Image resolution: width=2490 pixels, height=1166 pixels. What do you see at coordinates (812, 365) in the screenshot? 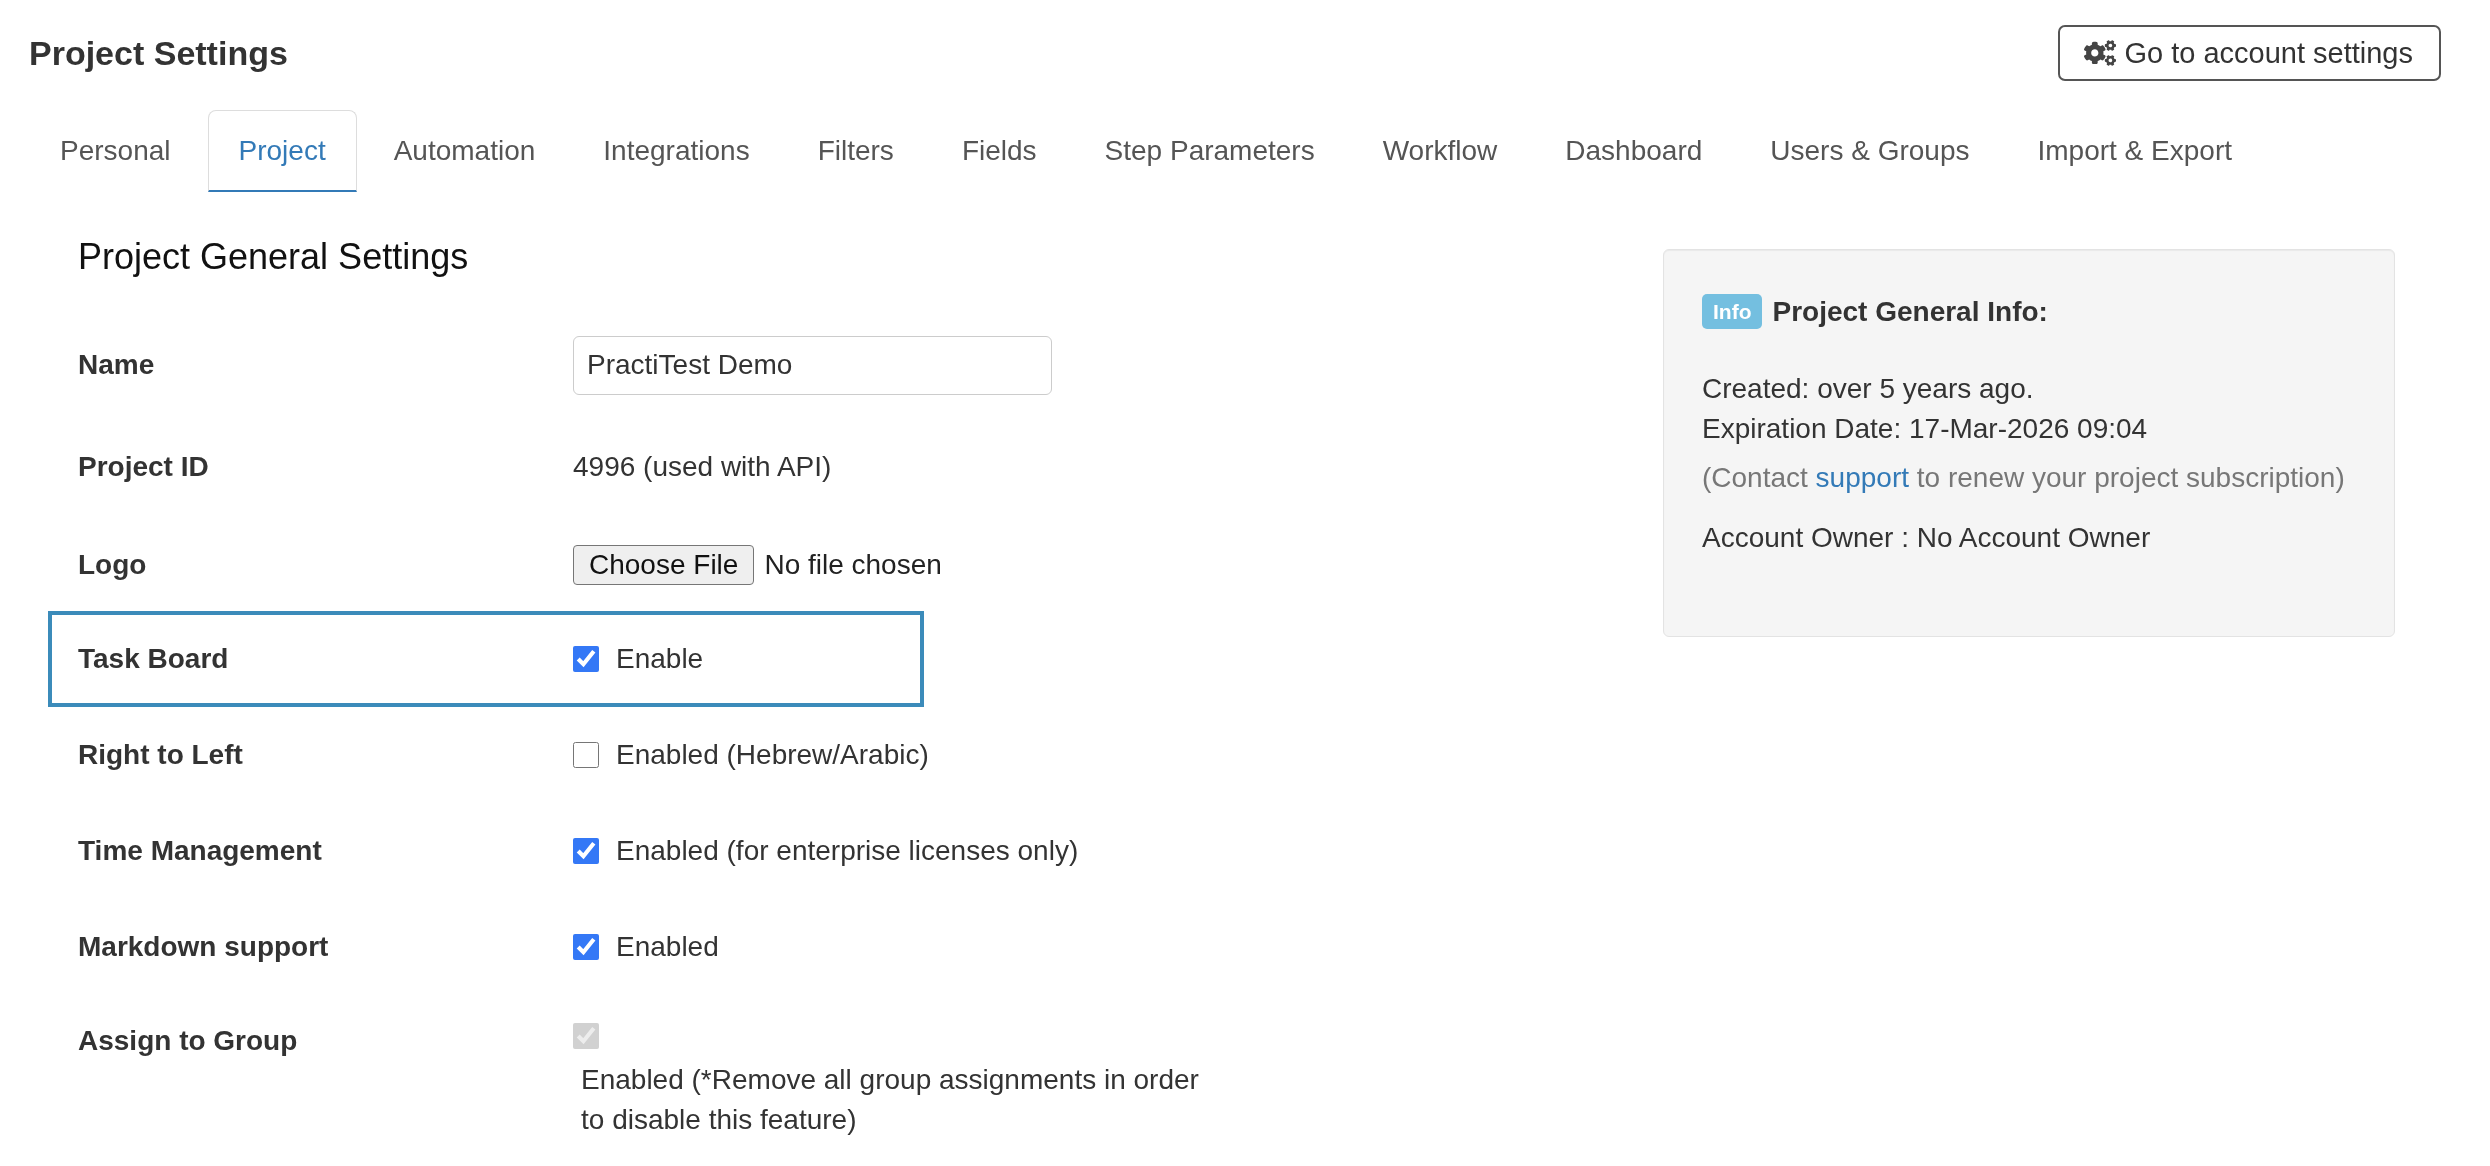
I see `input-field: PractiTest Demo` at bounding box center [812, 365].